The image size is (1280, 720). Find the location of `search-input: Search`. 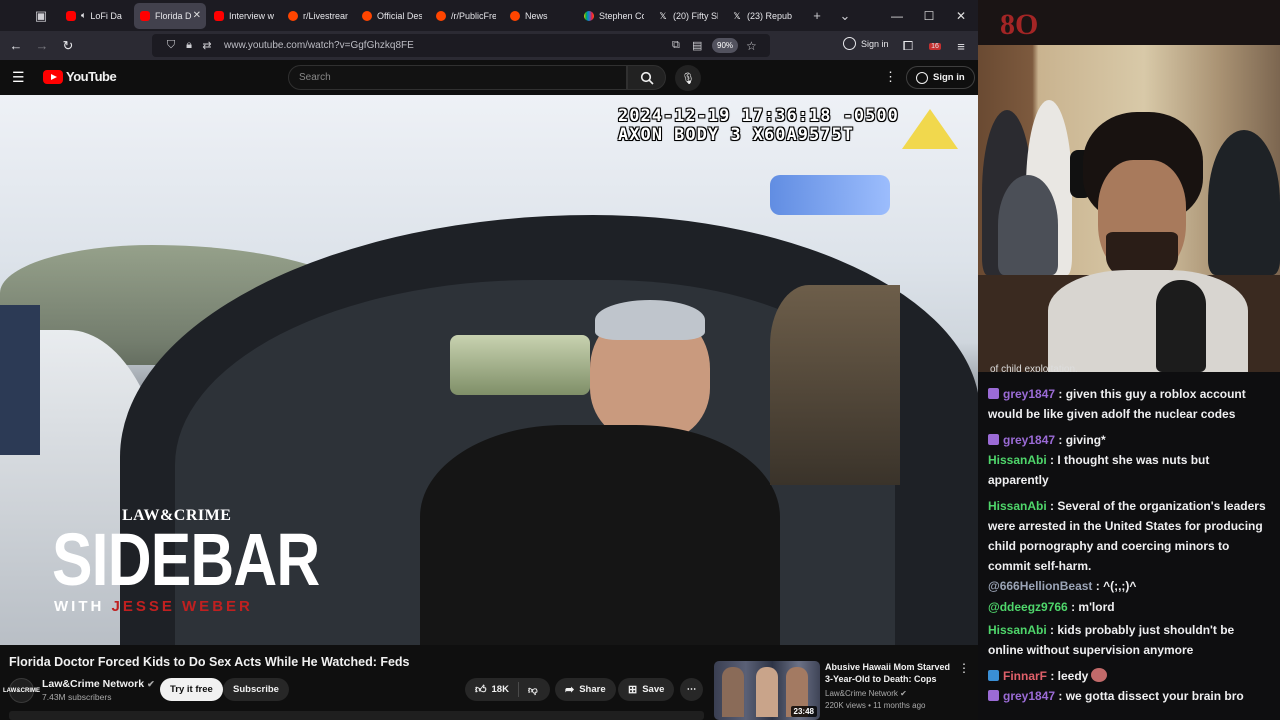

search-input: Search is located at coordinates (457, 77).